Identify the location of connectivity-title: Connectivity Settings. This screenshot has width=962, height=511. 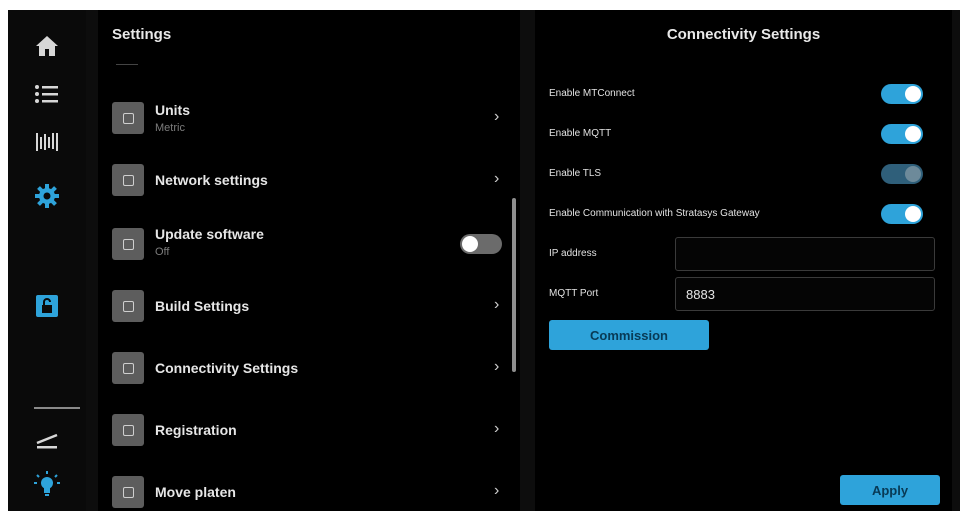
(743, 34).